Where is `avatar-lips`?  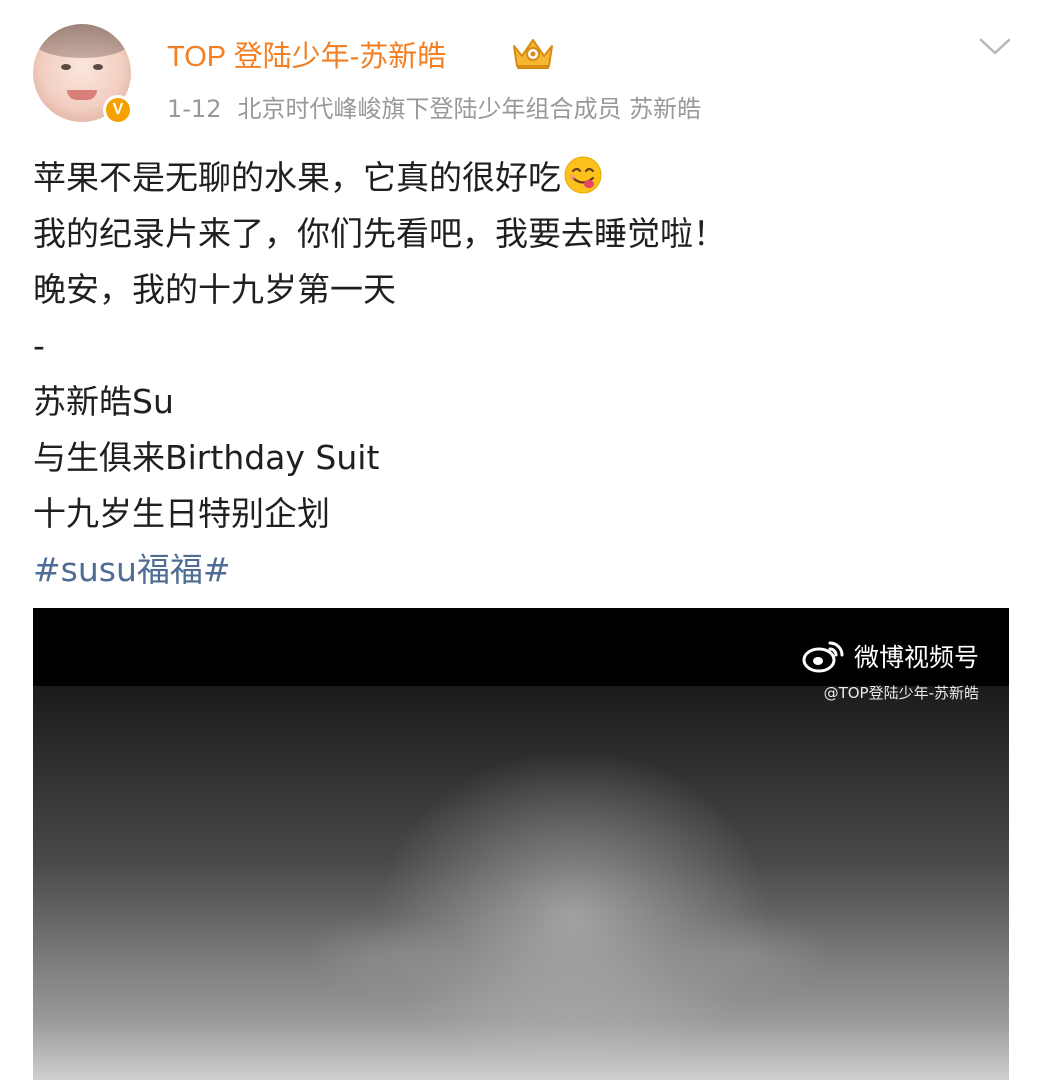
avatar-lips is located at coordinates (82, 95).